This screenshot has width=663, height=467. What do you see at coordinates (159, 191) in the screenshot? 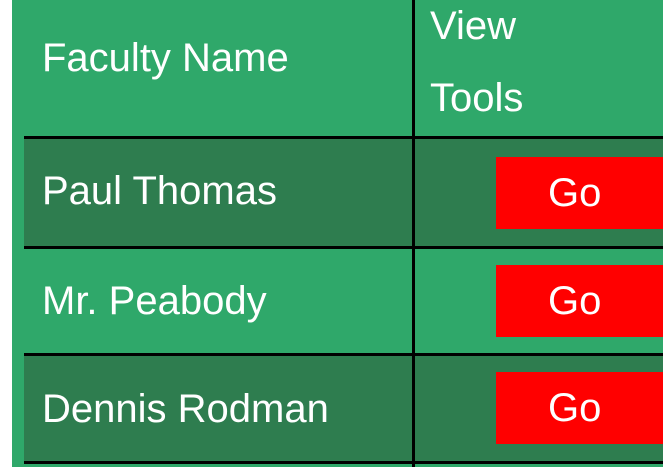
I see `faculty-name-cell: Paul Thomas` at bounding box center [159, 191].